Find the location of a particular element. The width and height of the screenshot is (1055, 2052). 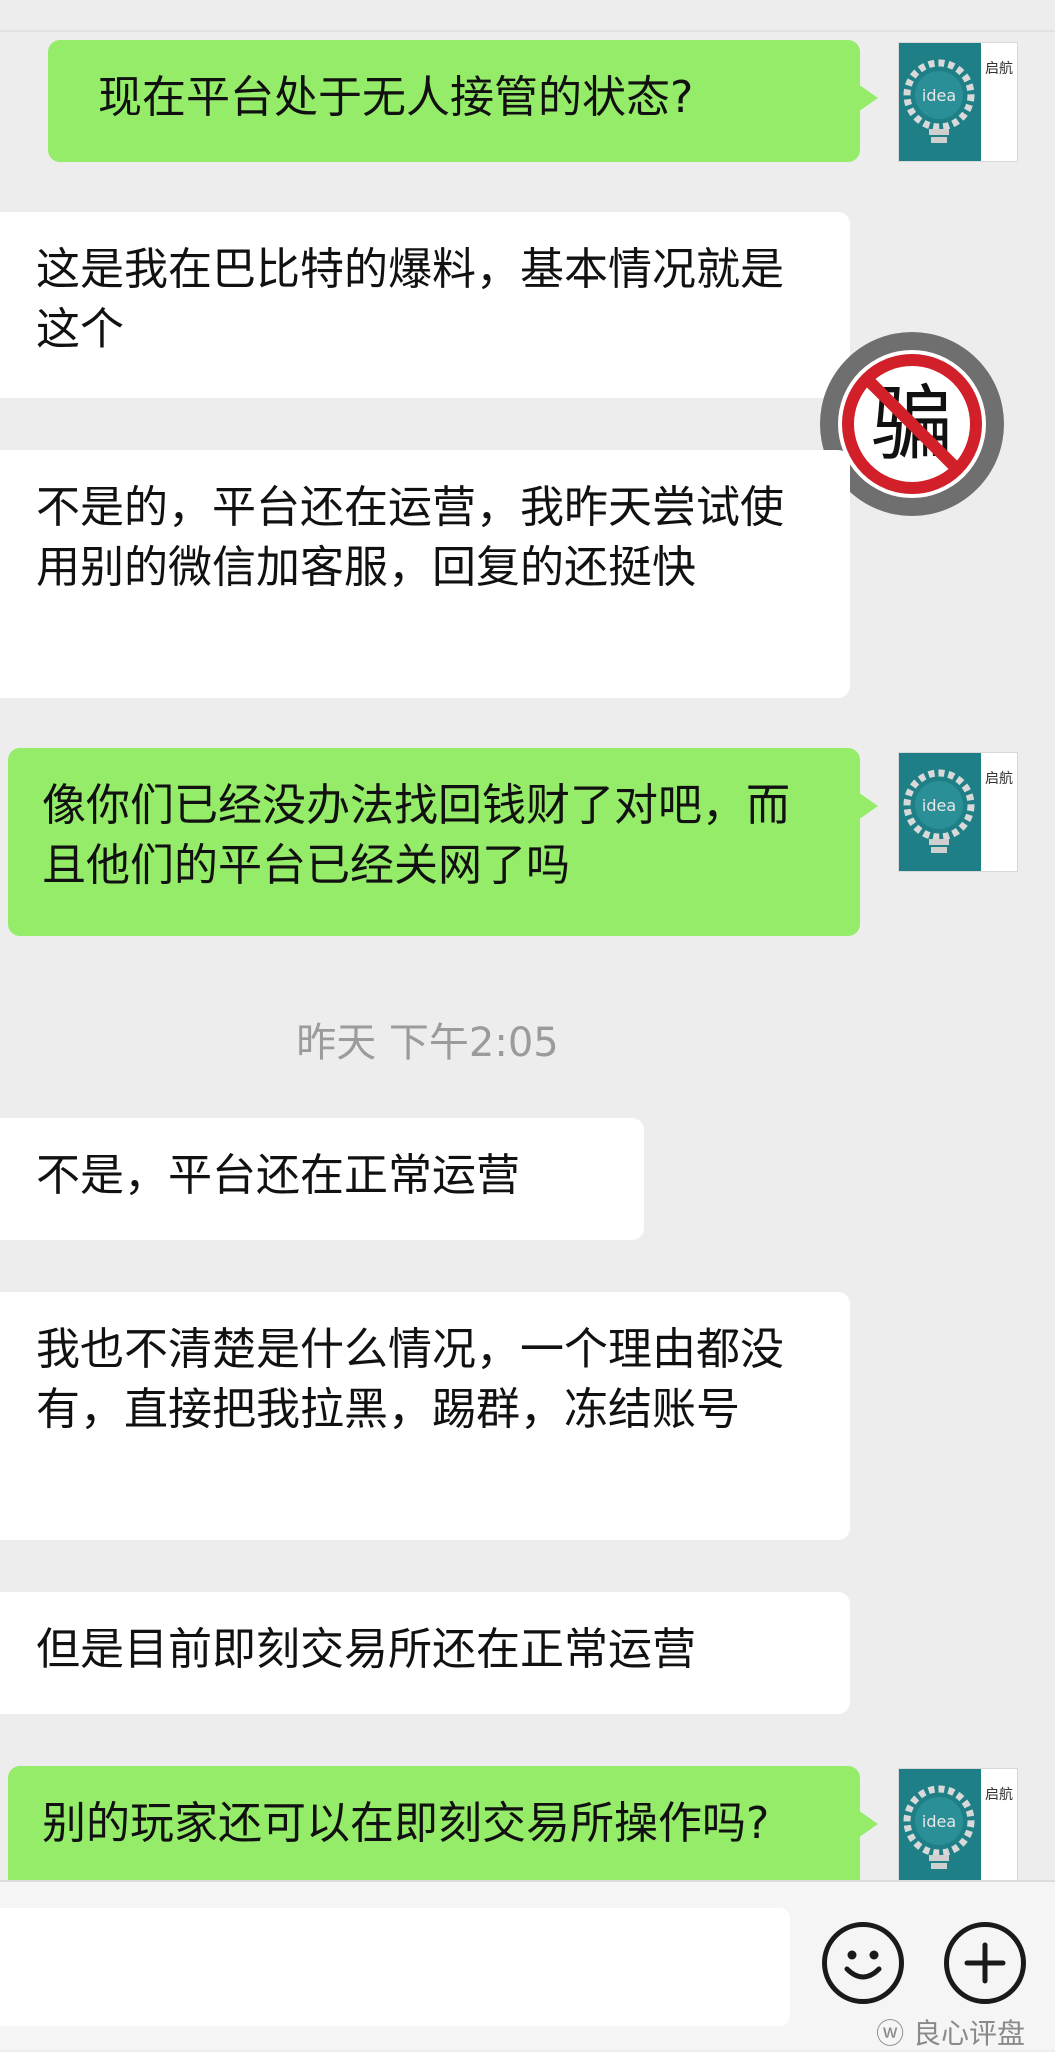

watermark: ⓦ 良心评盘 is located at coordinates (950, 2032).